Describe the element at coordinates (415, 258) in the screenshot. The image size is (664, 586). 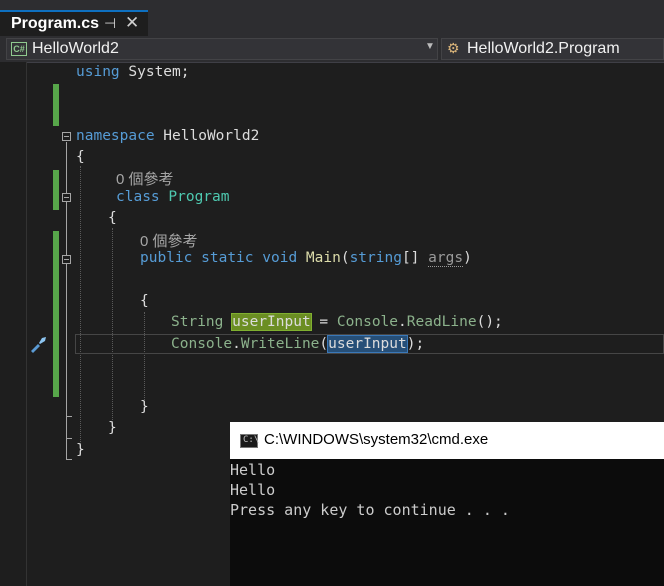
I see `punctuation: []` at that location.